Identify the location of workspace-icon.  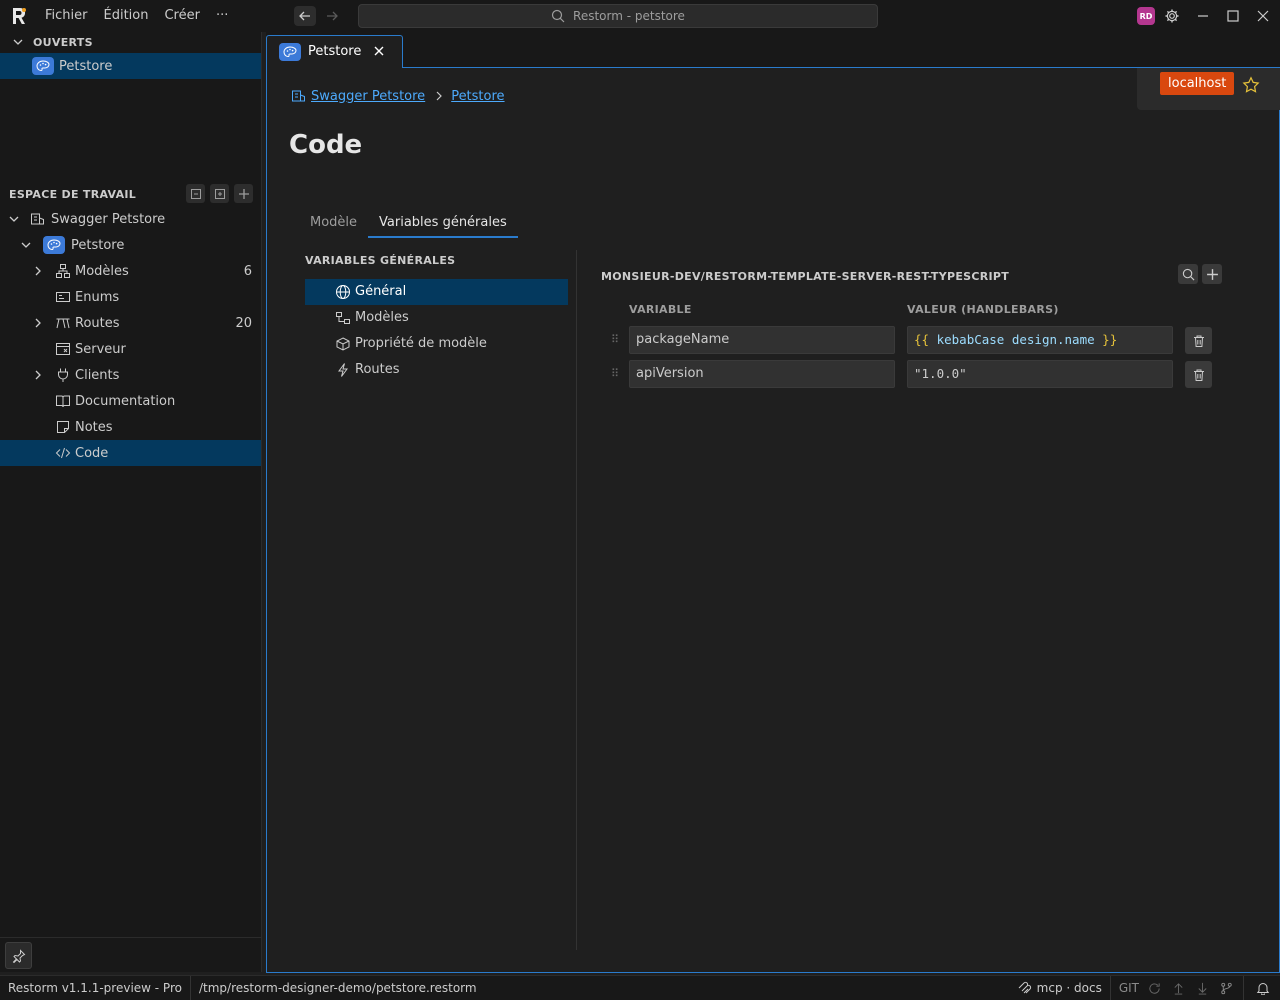
(37, 219).